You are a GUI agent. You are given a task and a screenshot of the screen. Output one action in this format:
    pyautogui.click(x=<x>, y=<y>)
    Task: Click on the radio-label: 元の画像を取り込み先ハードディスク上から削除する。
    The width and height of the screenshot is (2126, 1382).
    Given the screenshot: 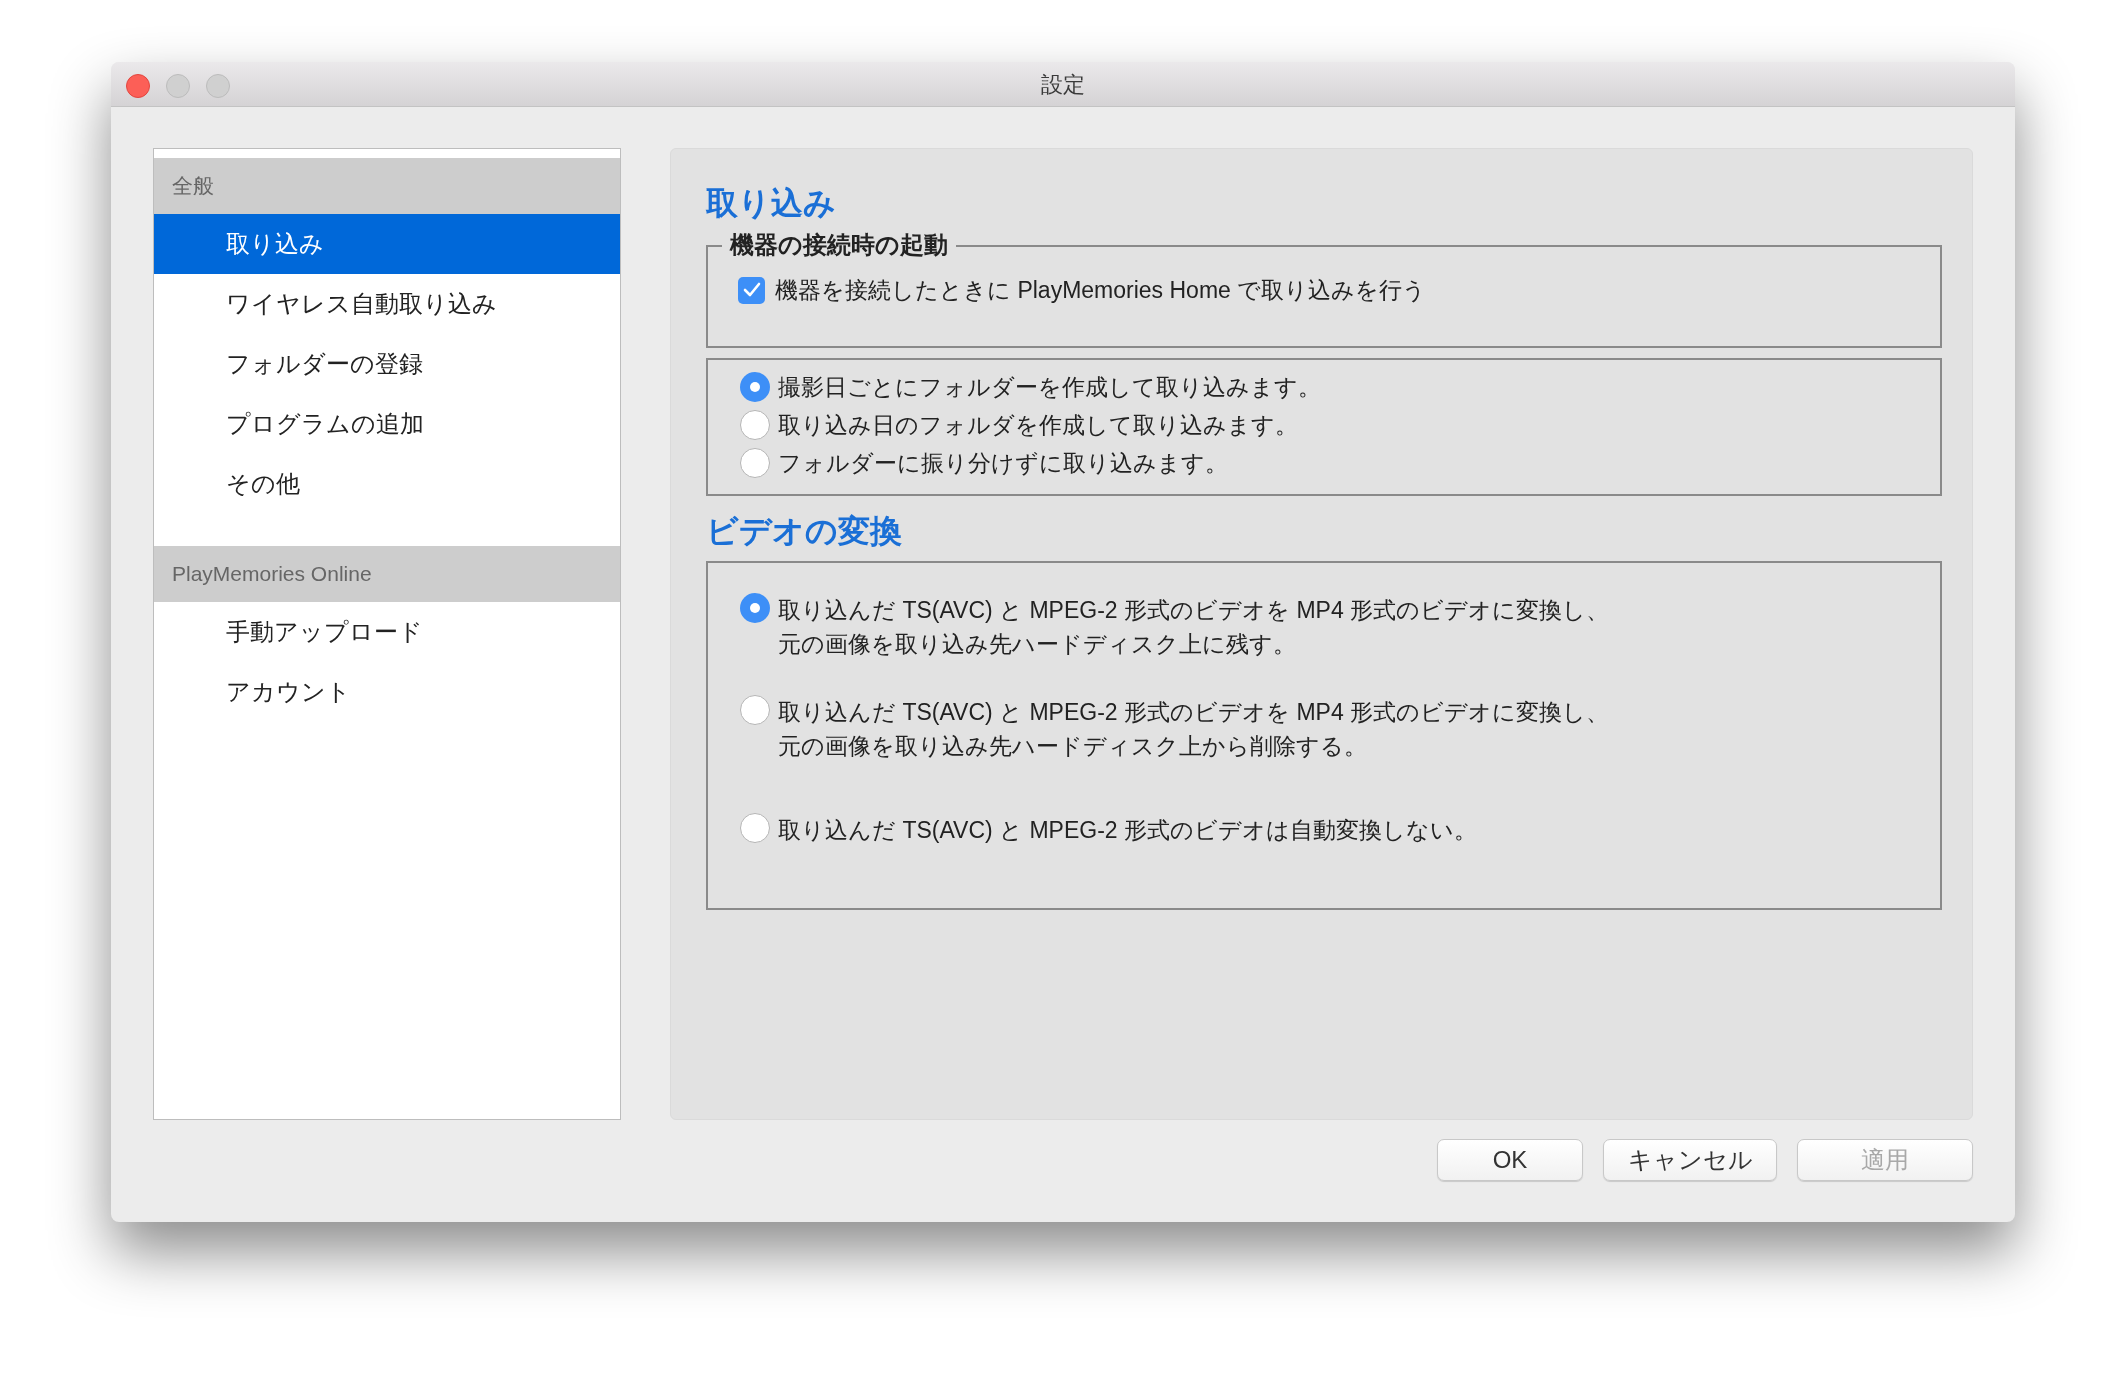 What is the action you would take?
    pyautogui.click(x=1073, y=746)
    